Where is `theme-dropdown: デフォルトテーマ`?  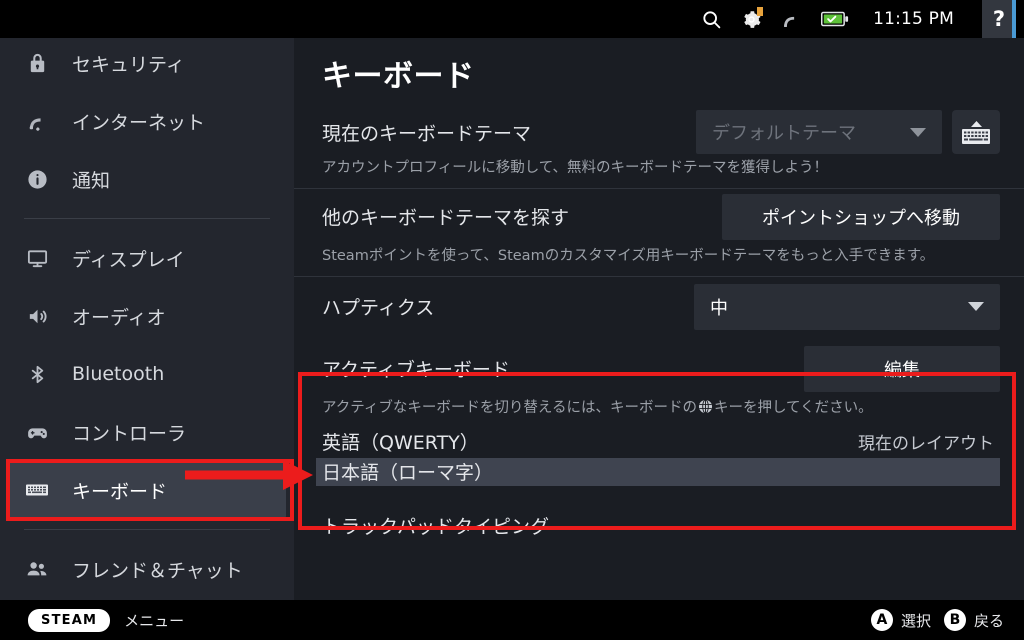 theme-dropdown: デフォルトテーマ is located at coordinates (819, 132).